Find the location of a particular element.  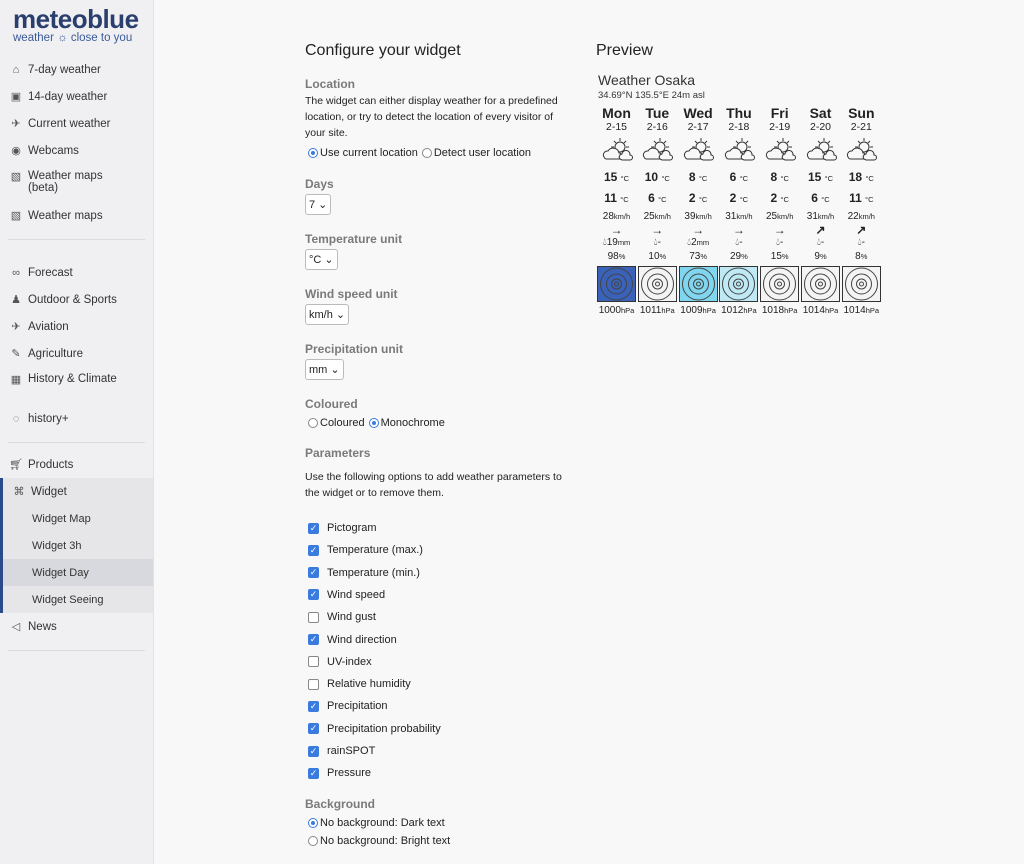

parameter-option: Wind gust is located at coordinates (342, 617).